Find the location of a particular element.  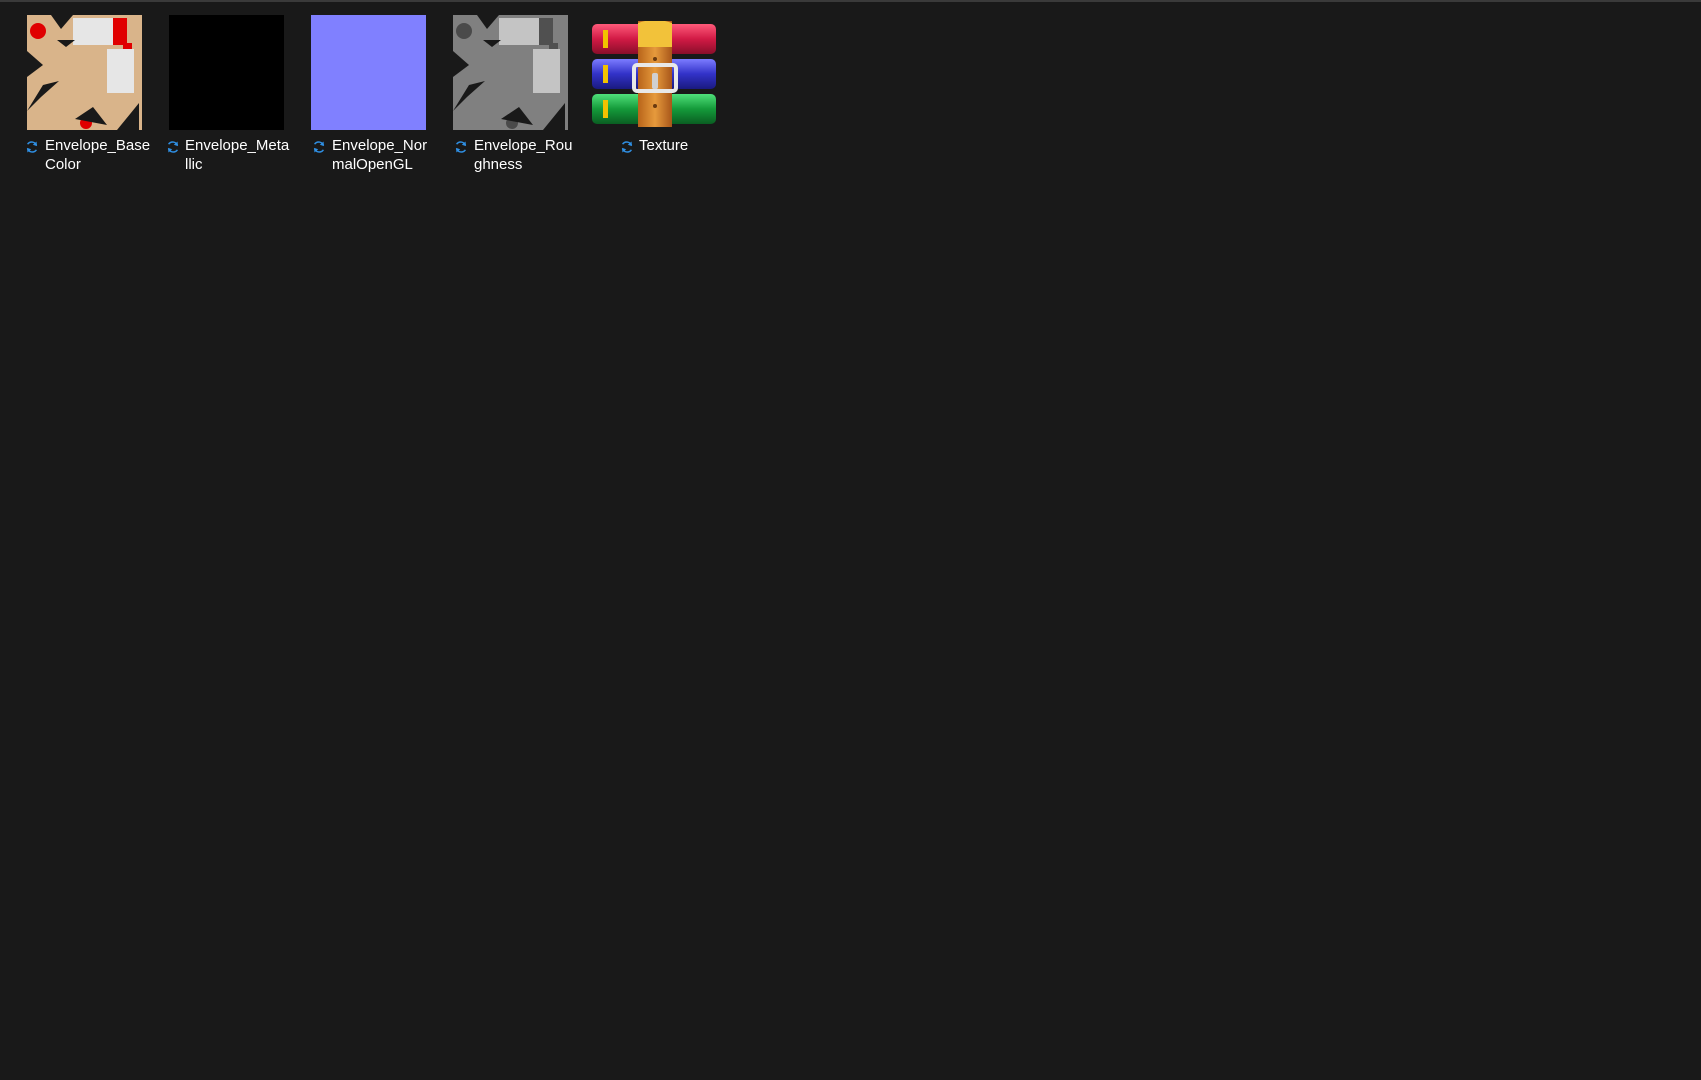

winrar-archive-icon is located at coordinates (654, 74).